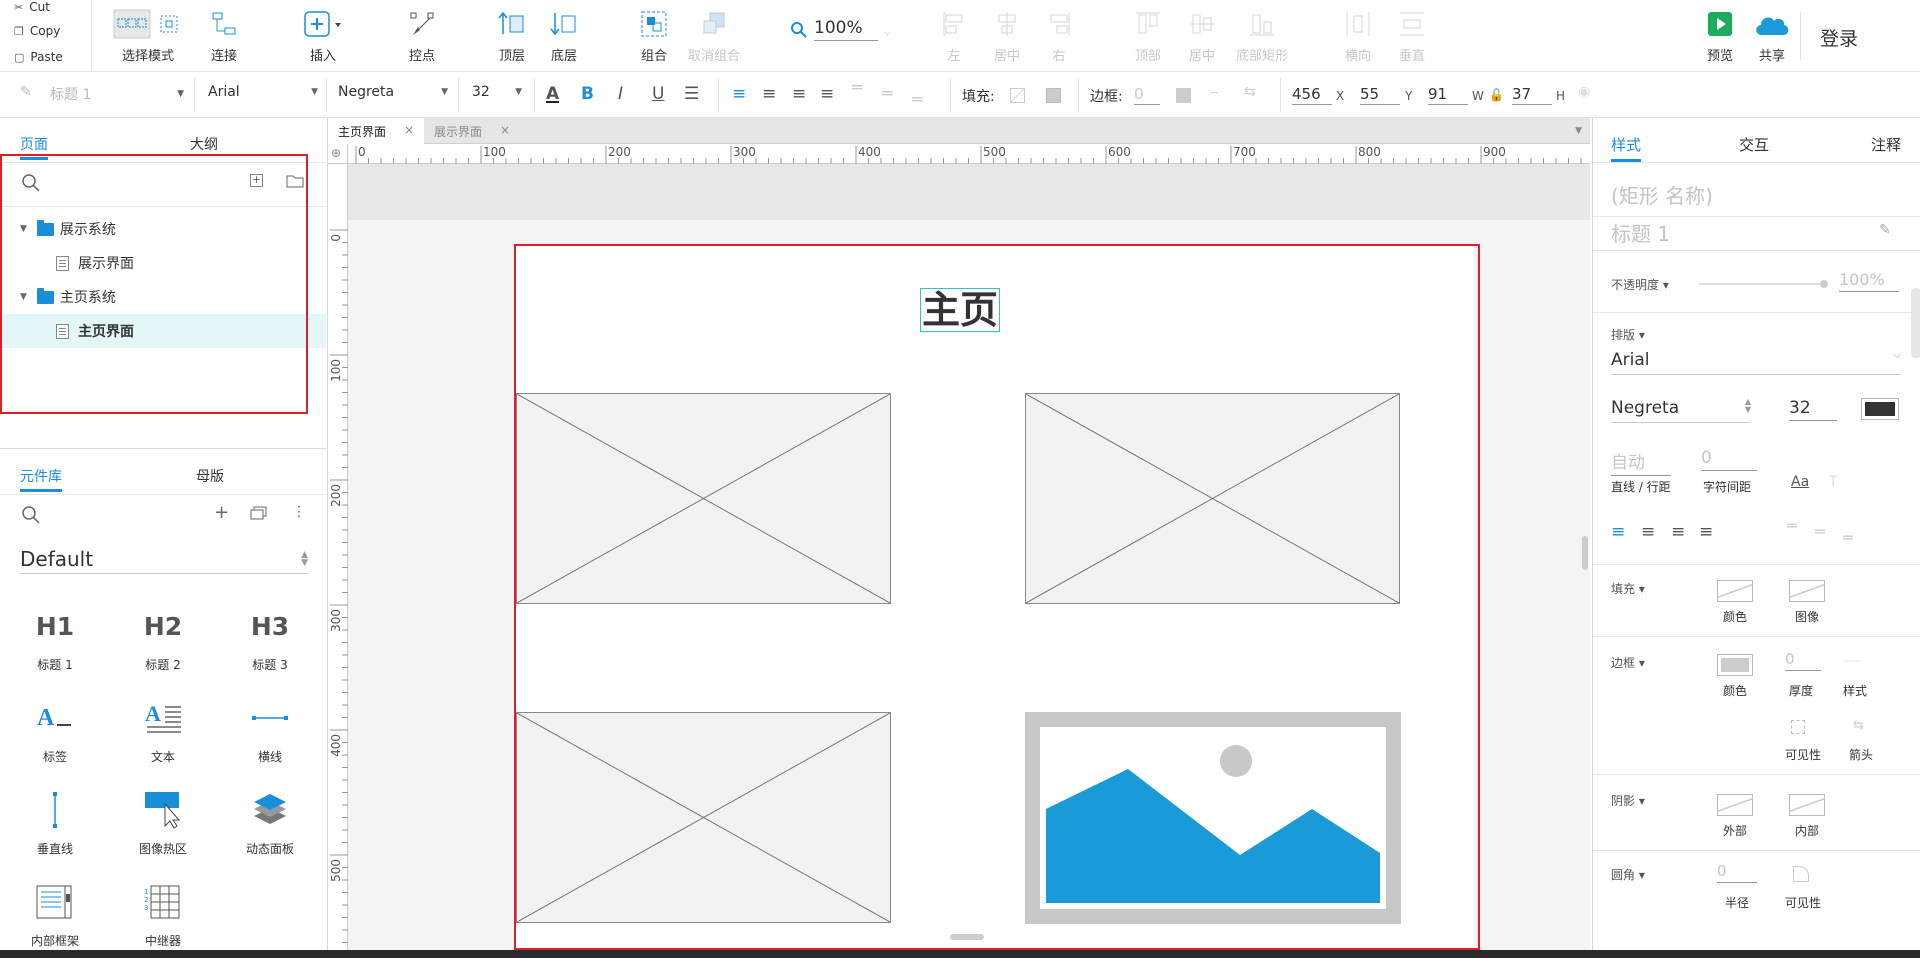 This screenshot has width=1920, height=958. Describe the element at coordinates (263, 92) in the screenshot. I see `font-family-select: Arial ▼` at that location.